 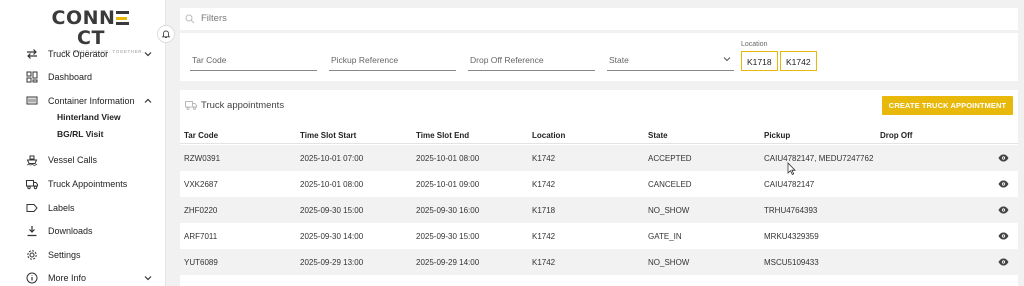 I want to click on table-cell: NO_SHOW, so click(x=669, y=210).